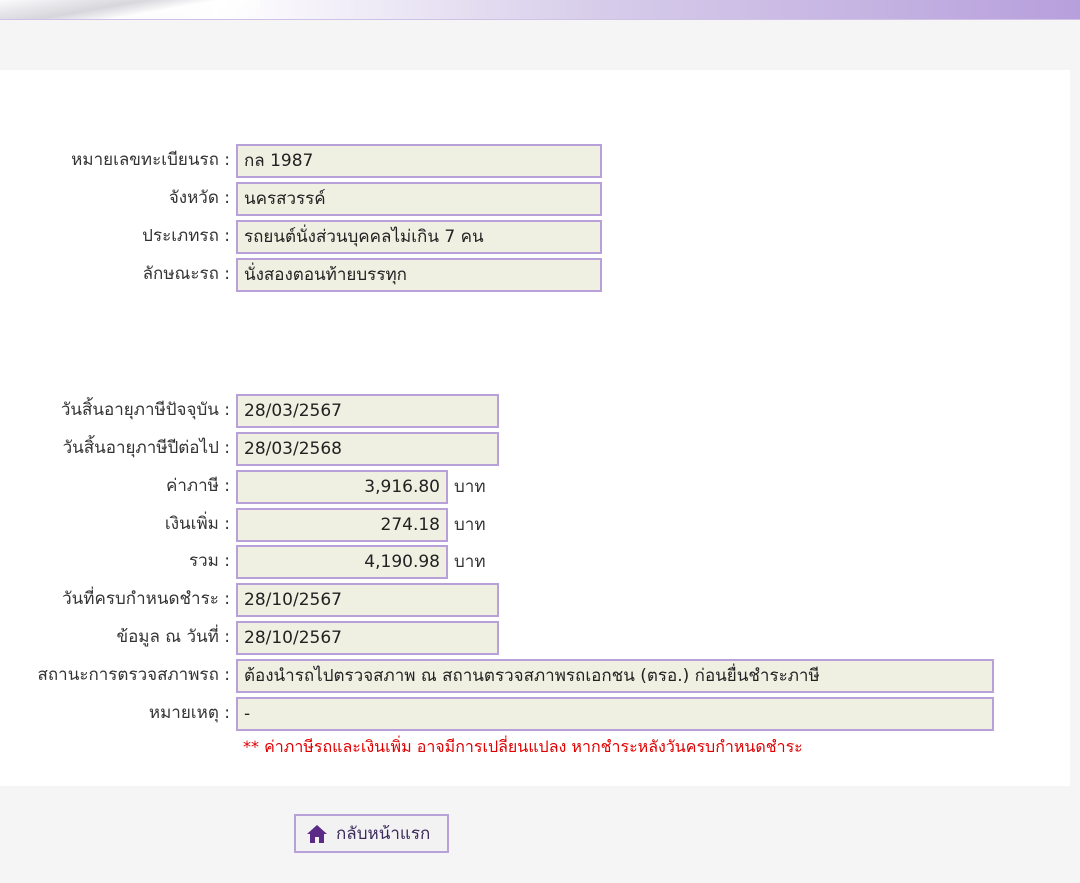  Describe the element at coordinates (383, 834) in the screenshot. I see `back-home-label: กลับหน้าแรก` at that location.